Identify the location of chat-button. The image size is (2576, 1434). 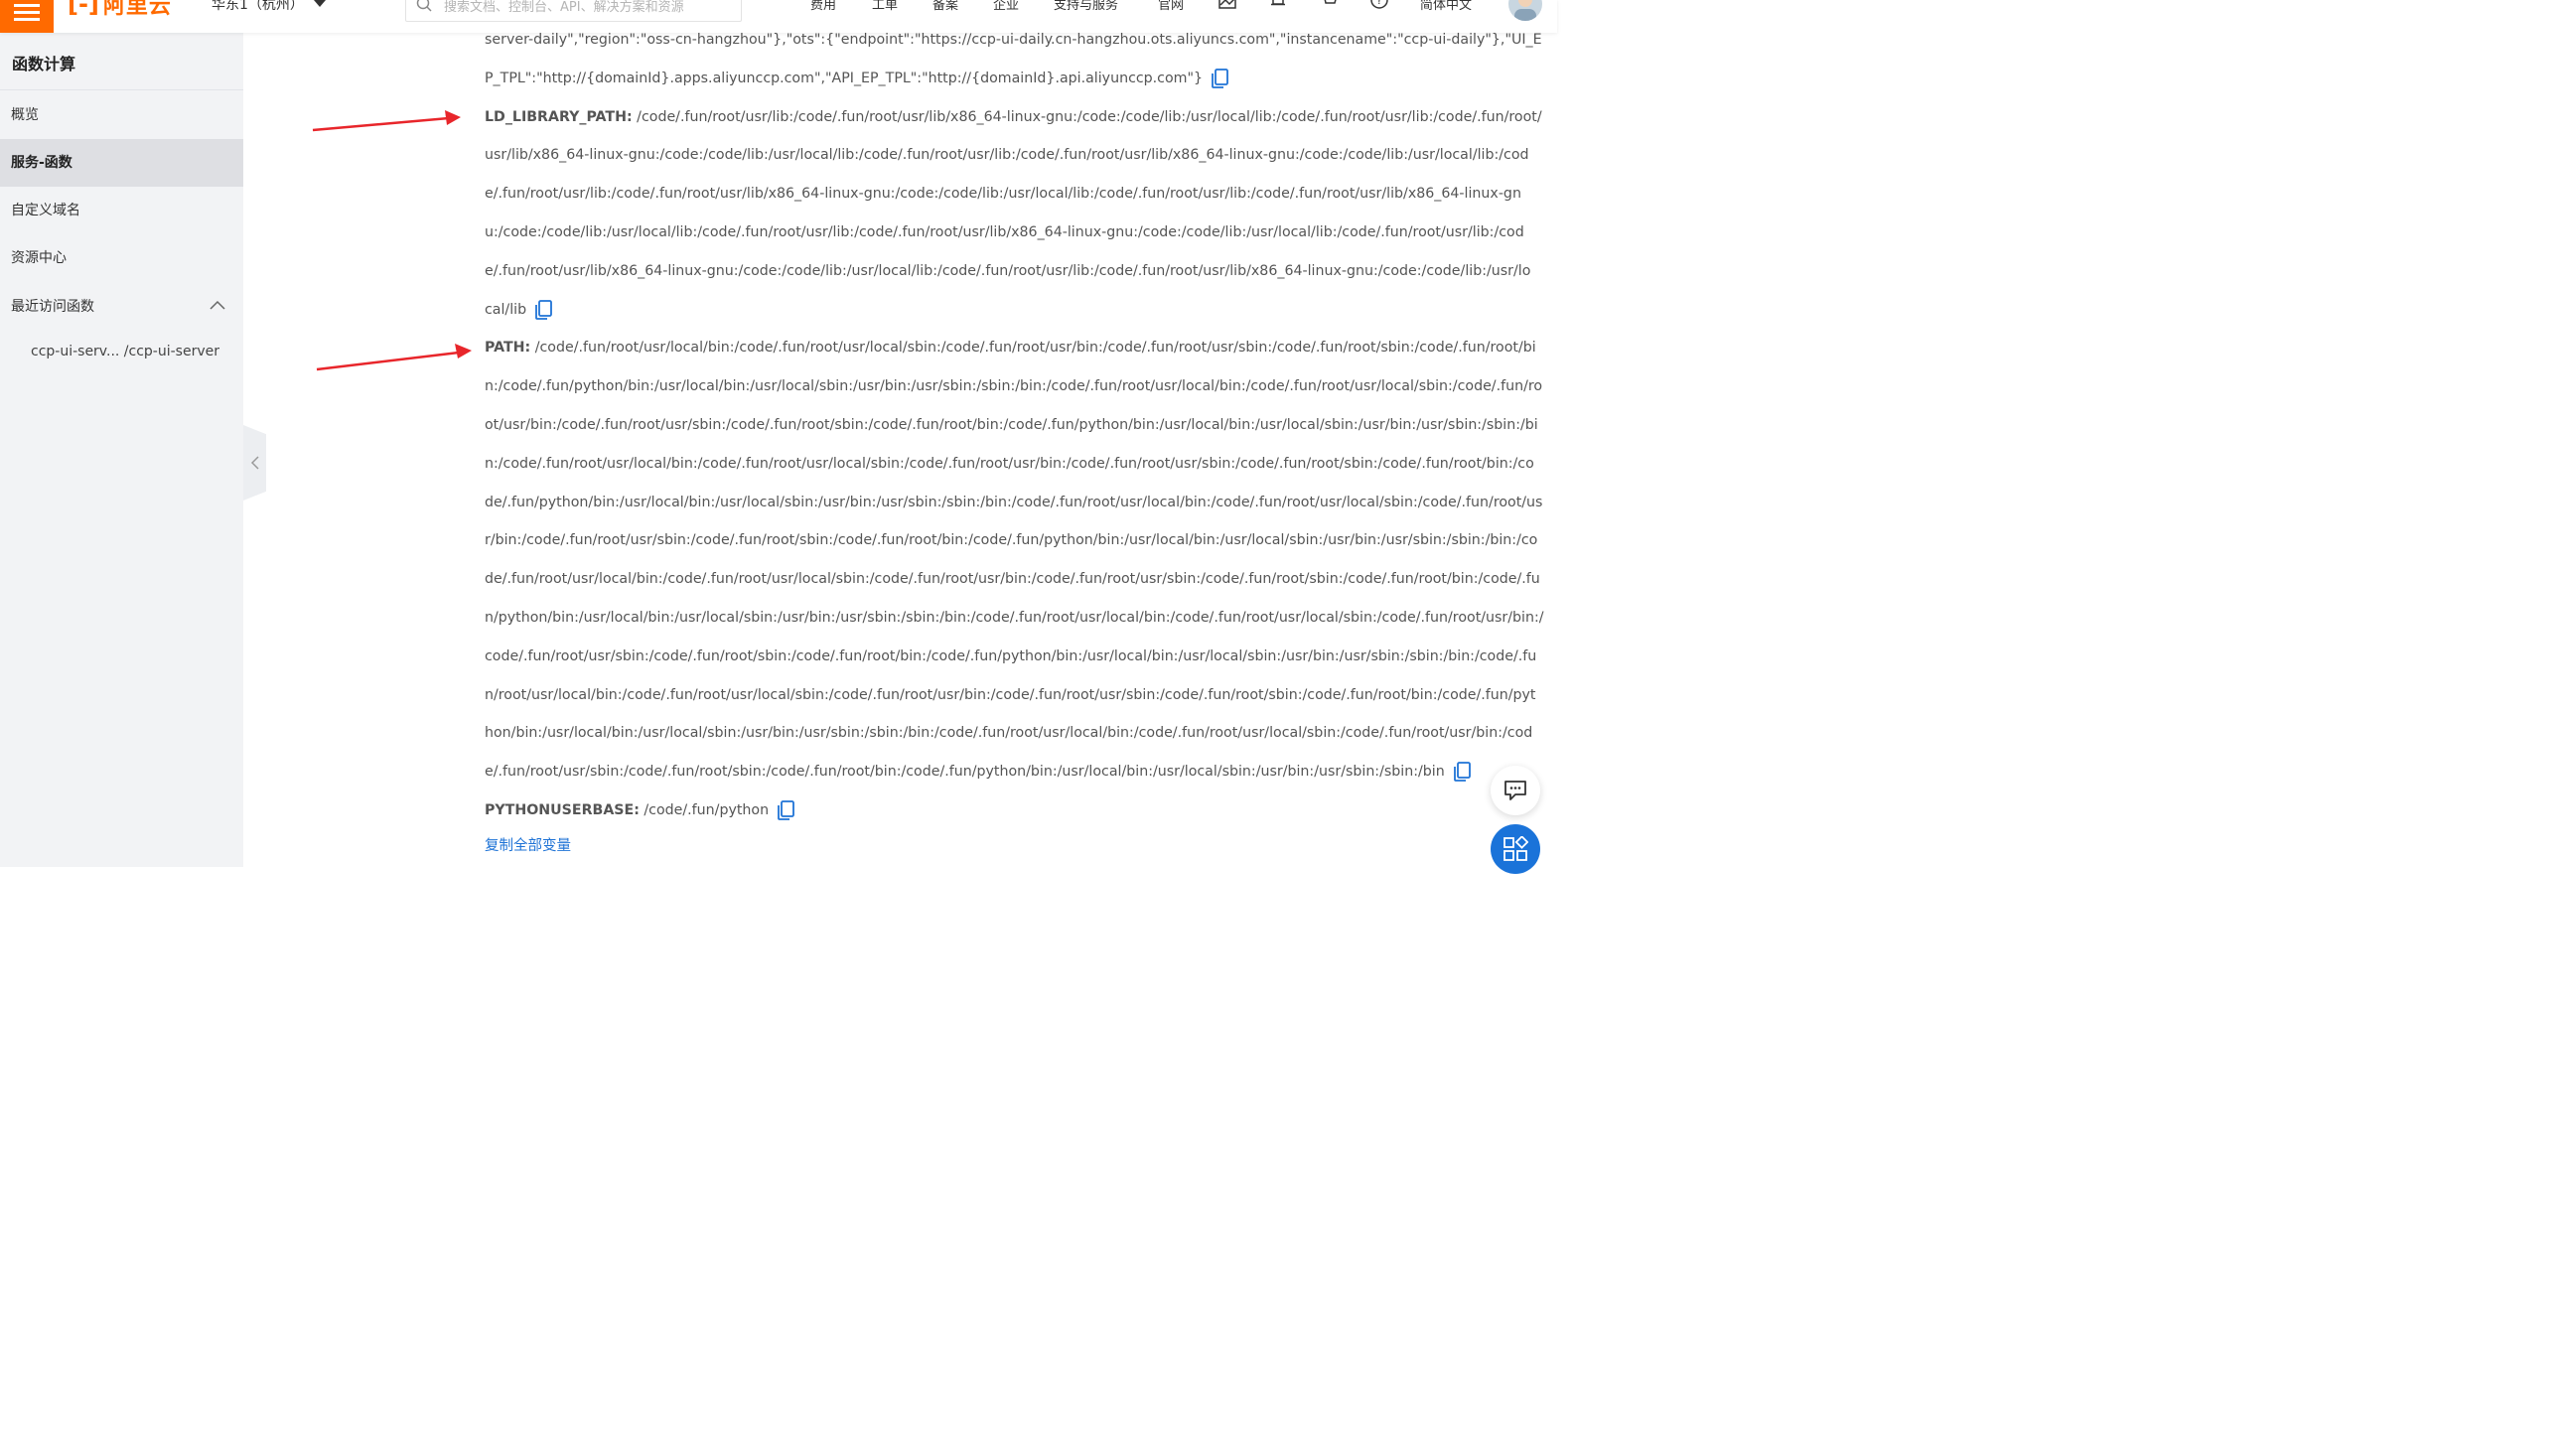
(1516, 790).